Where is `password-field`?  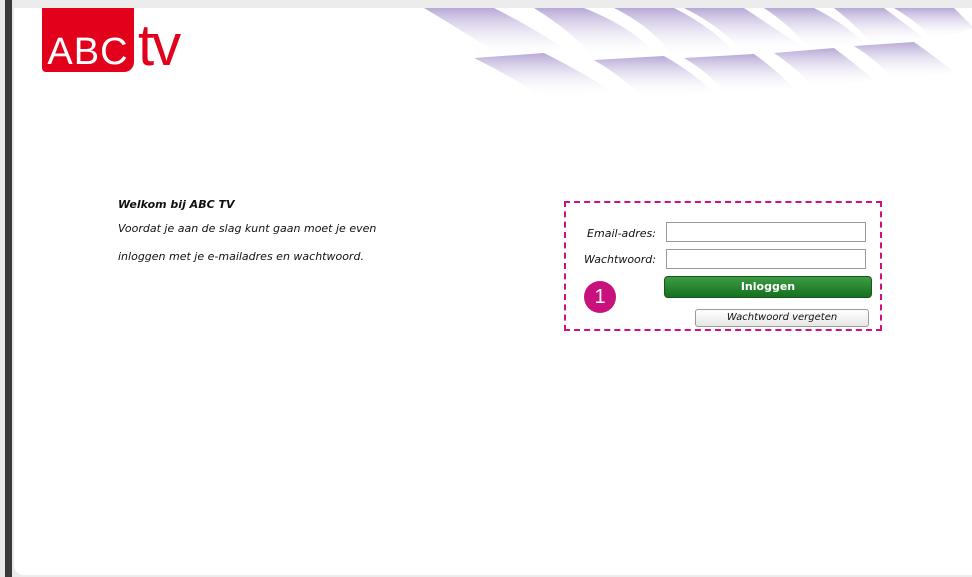
password-field is located at coordinates (766, 259).